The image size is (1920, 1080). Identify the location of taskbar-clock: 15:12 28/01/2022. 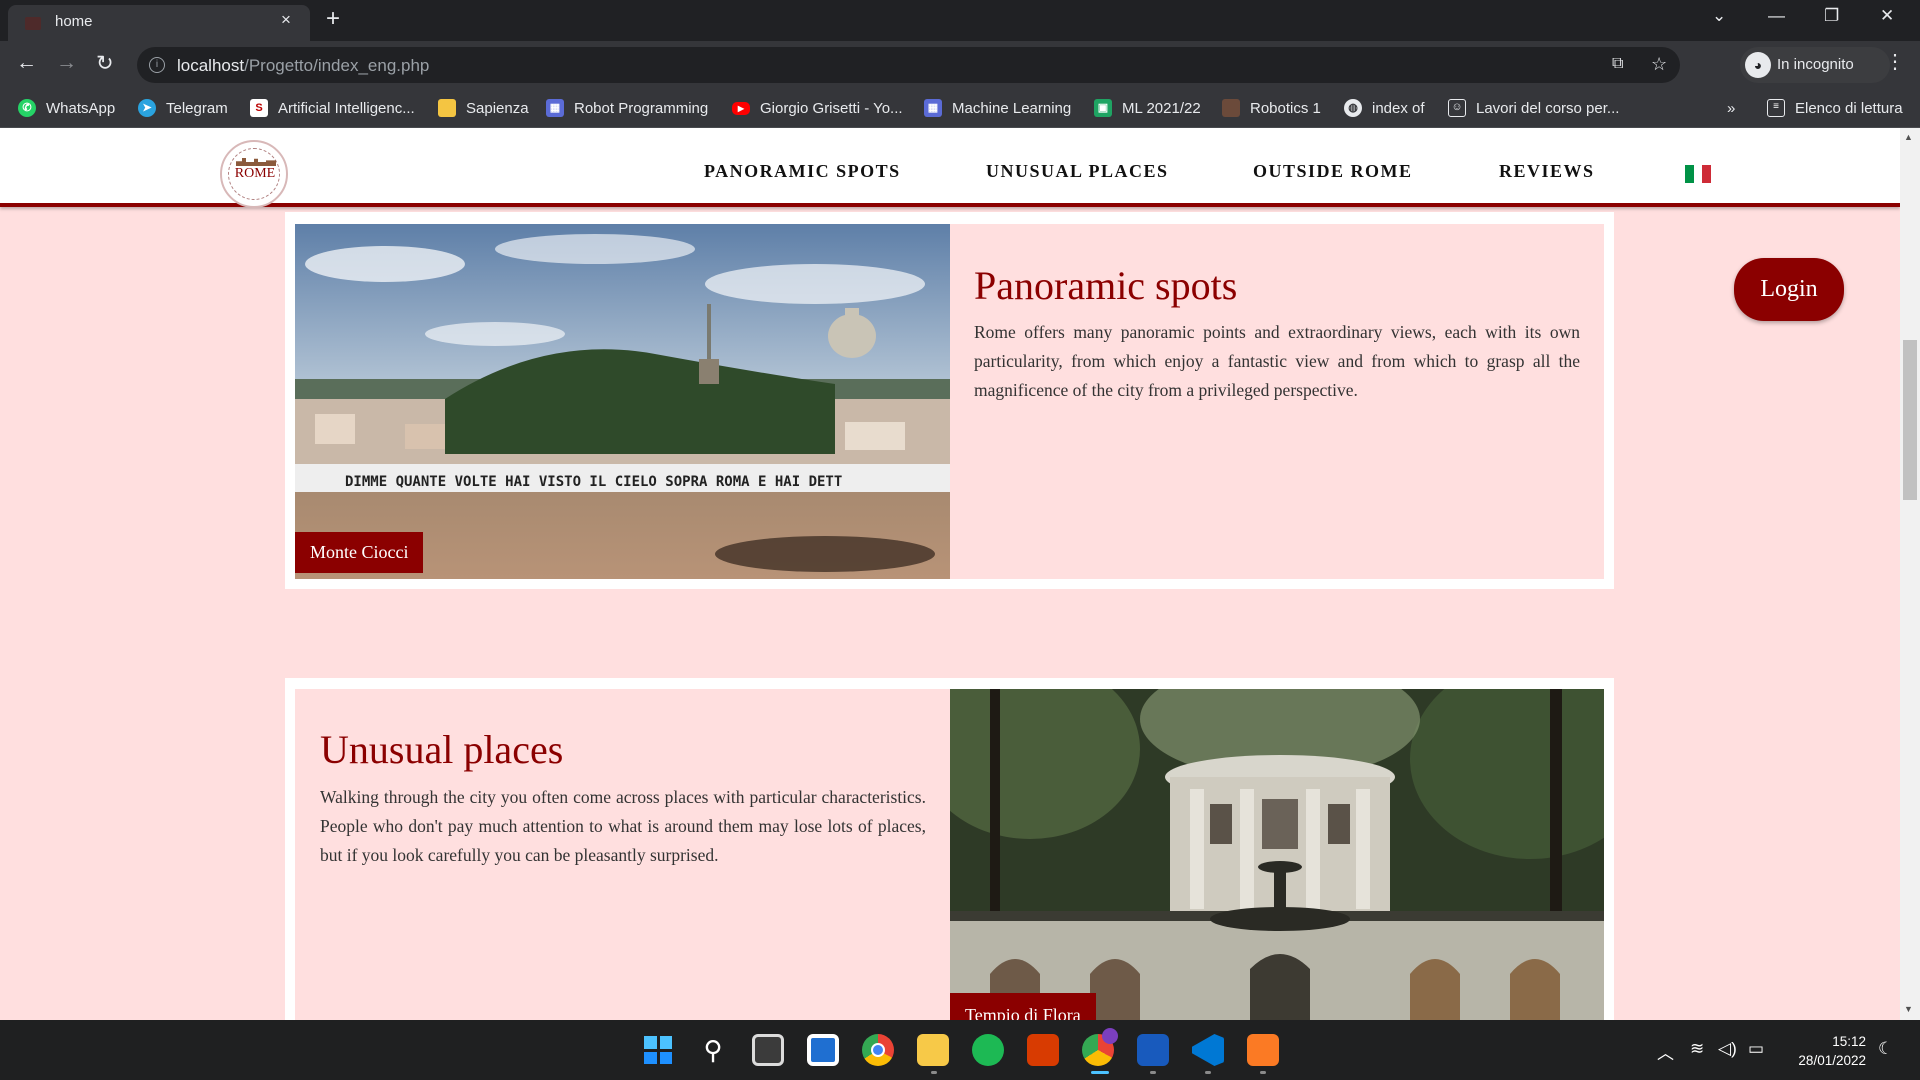
(1827, 1051).